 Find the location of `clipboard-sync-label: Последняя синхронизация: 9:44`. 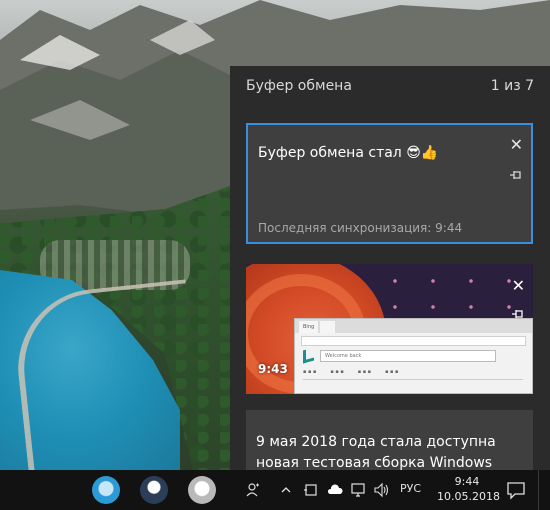

clipboard-sync-label: Последняя синхронизация: 9:44 is located at coordinates (360, 228).